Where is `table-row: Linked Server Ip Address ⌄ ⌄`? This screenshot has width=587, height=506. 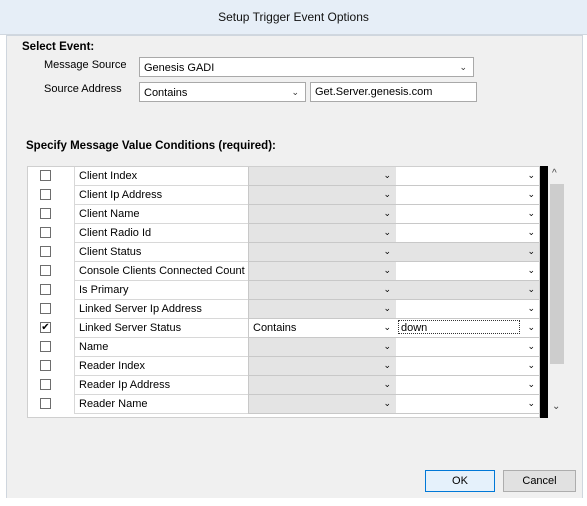
table-row: Linked Server Ip Address ⌄ ⌄ is located at coordinates (283, 309).